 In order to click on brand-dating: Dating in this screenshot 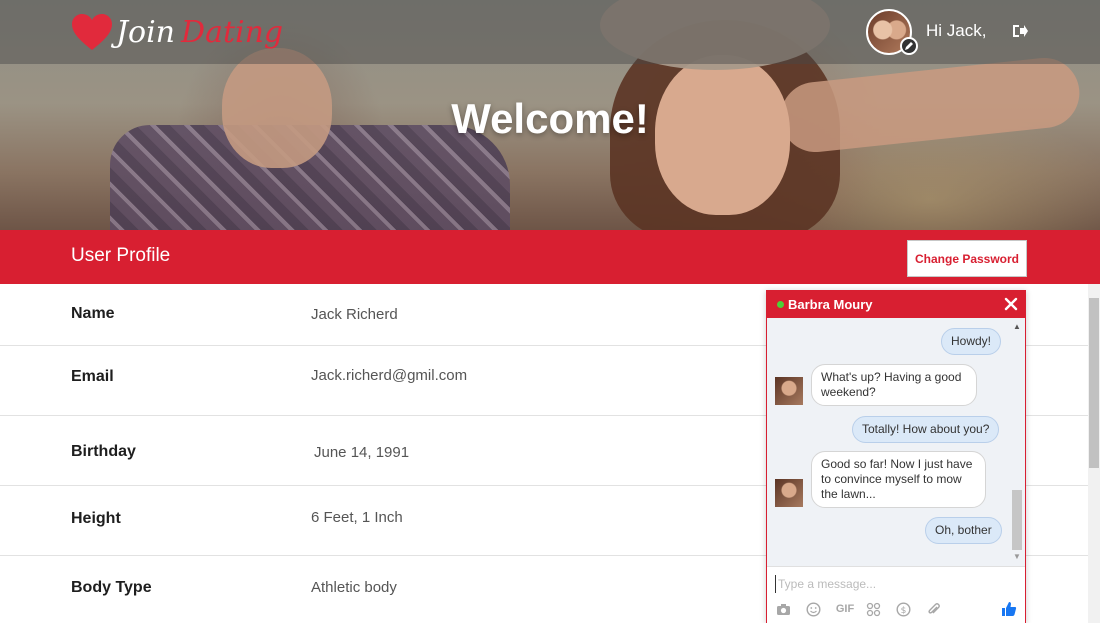, I will do `click(232, 32)`.